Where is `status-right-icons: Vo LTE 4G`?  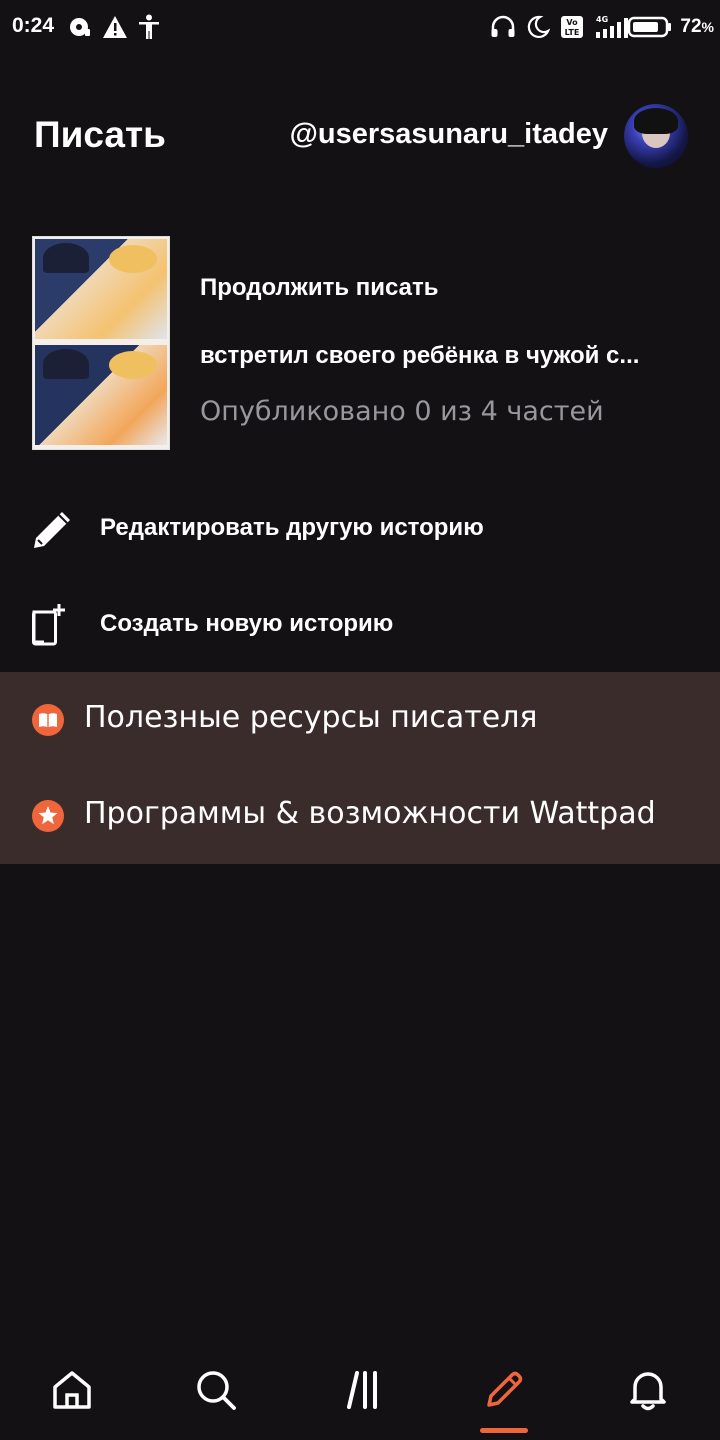
status-right-icons: Vo LTE 4G is located at coordinates (560, 29).